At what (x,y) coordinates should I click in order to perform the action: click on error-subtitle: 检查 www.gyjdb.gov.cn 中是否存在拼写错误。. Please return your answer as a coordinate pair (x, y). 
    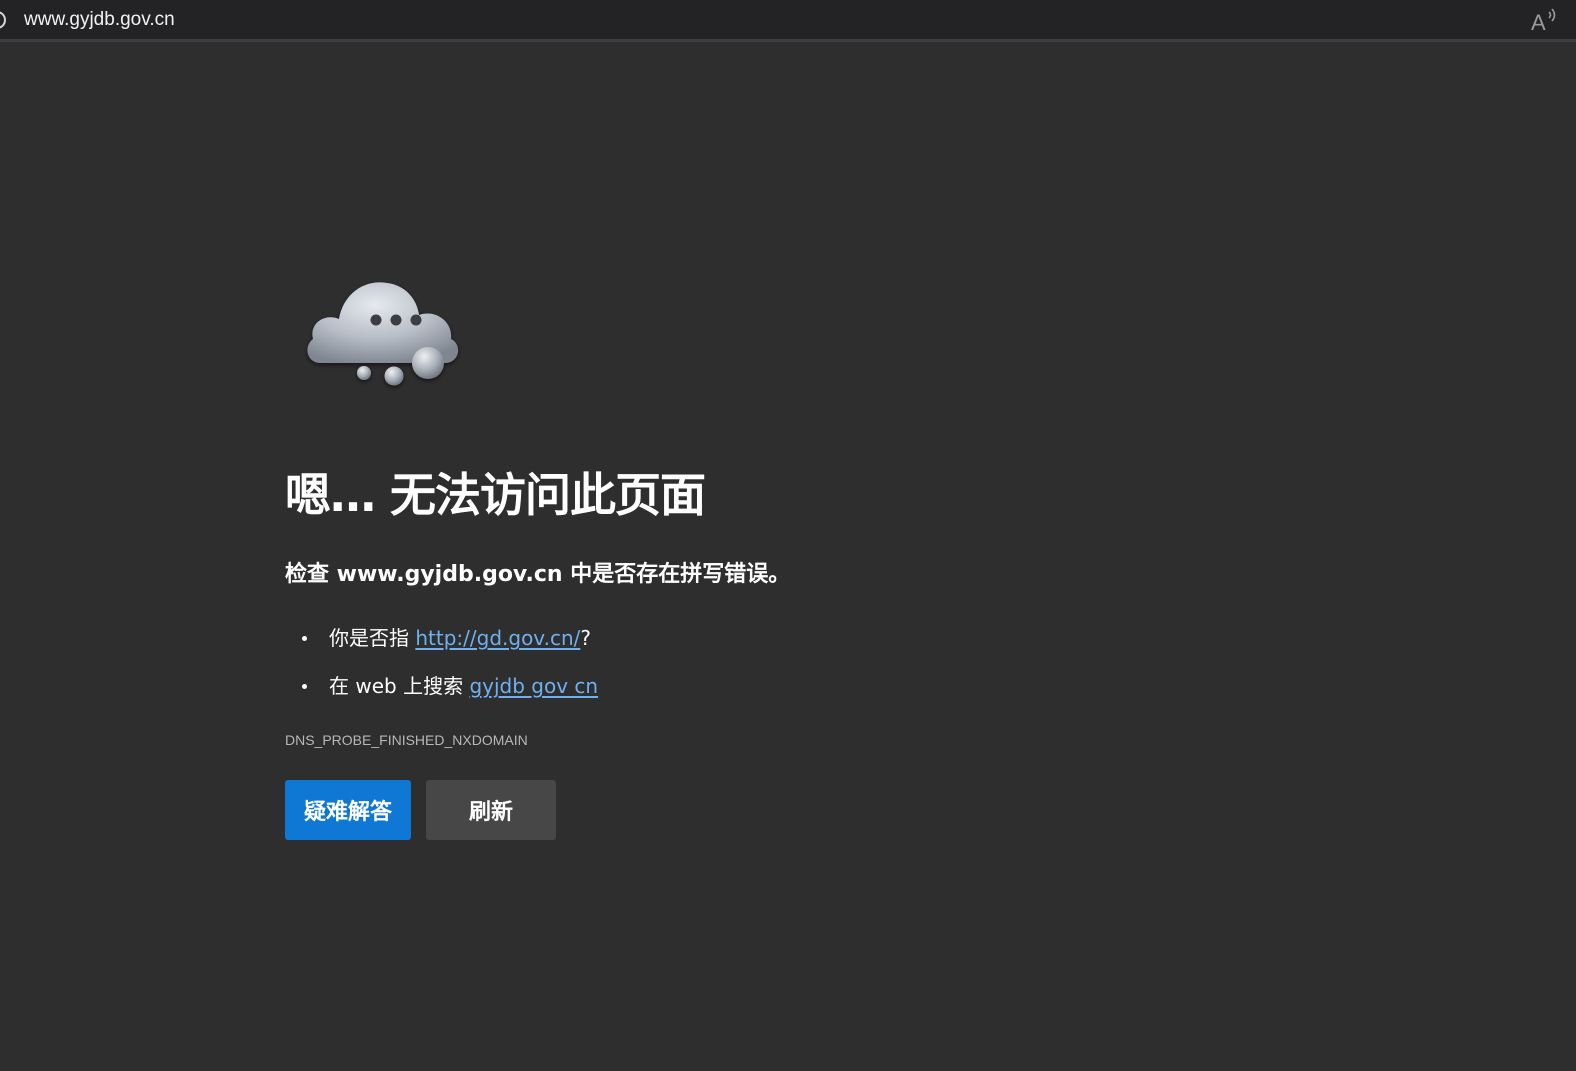
    Looking at the image, I should click on (538, 574).